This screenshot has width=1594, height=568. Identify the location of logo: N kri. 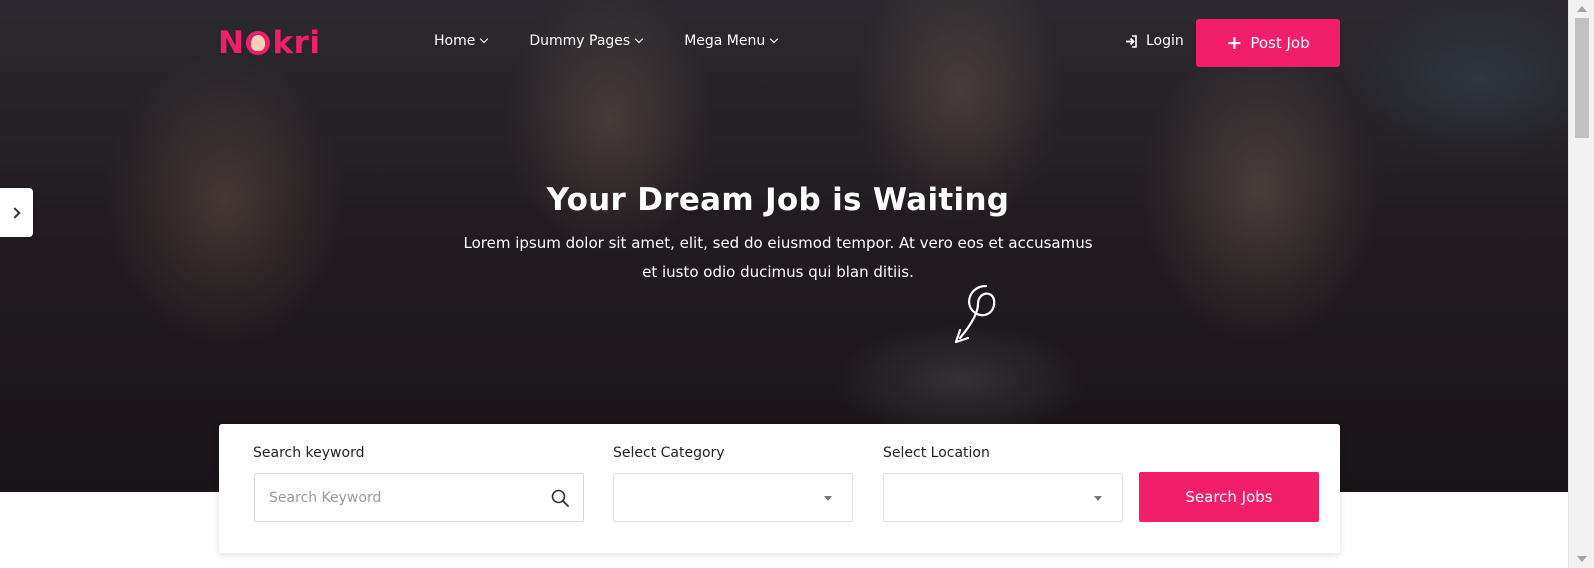
(269, 43).